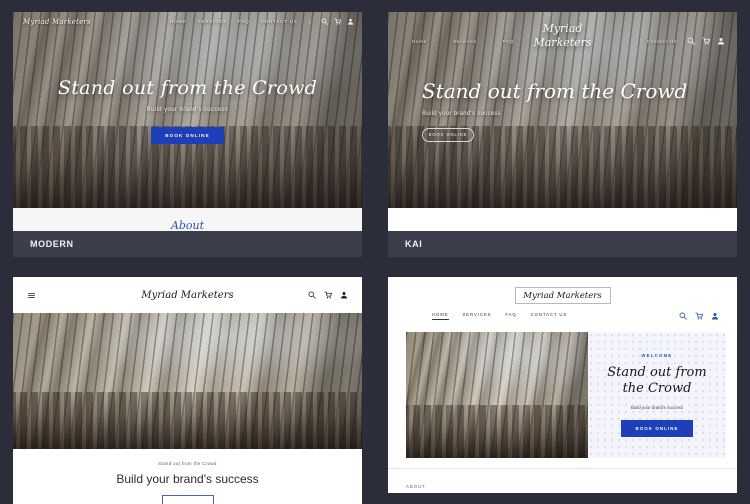 This screenshot has width=750, height=504. What do you see at coordinates (416, 486) in the screenshot?
I see `about-heading: ABOUT` at bounding box center [416, 486].